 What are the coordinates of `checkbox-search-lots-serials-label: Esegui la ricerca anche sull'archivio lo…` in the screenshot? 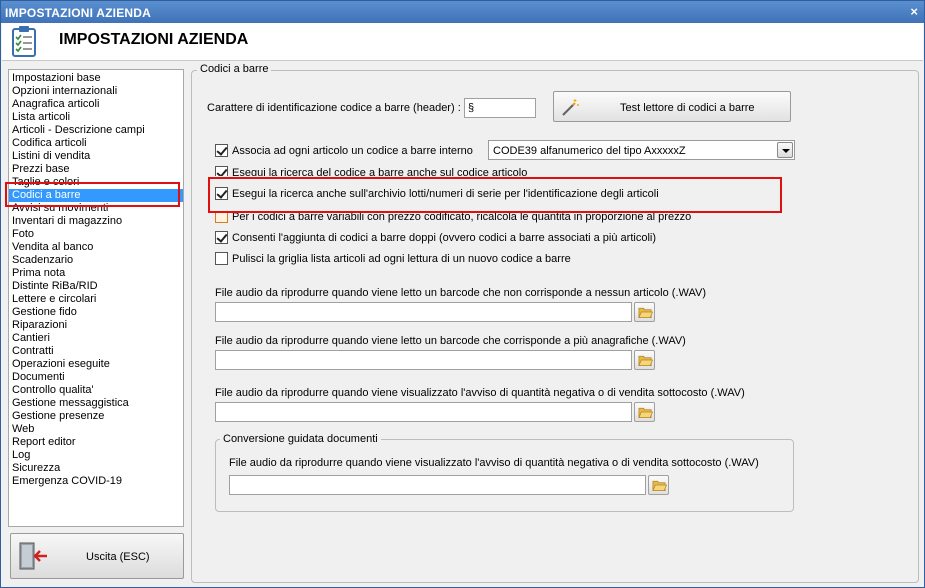 It's located at (445, 194).